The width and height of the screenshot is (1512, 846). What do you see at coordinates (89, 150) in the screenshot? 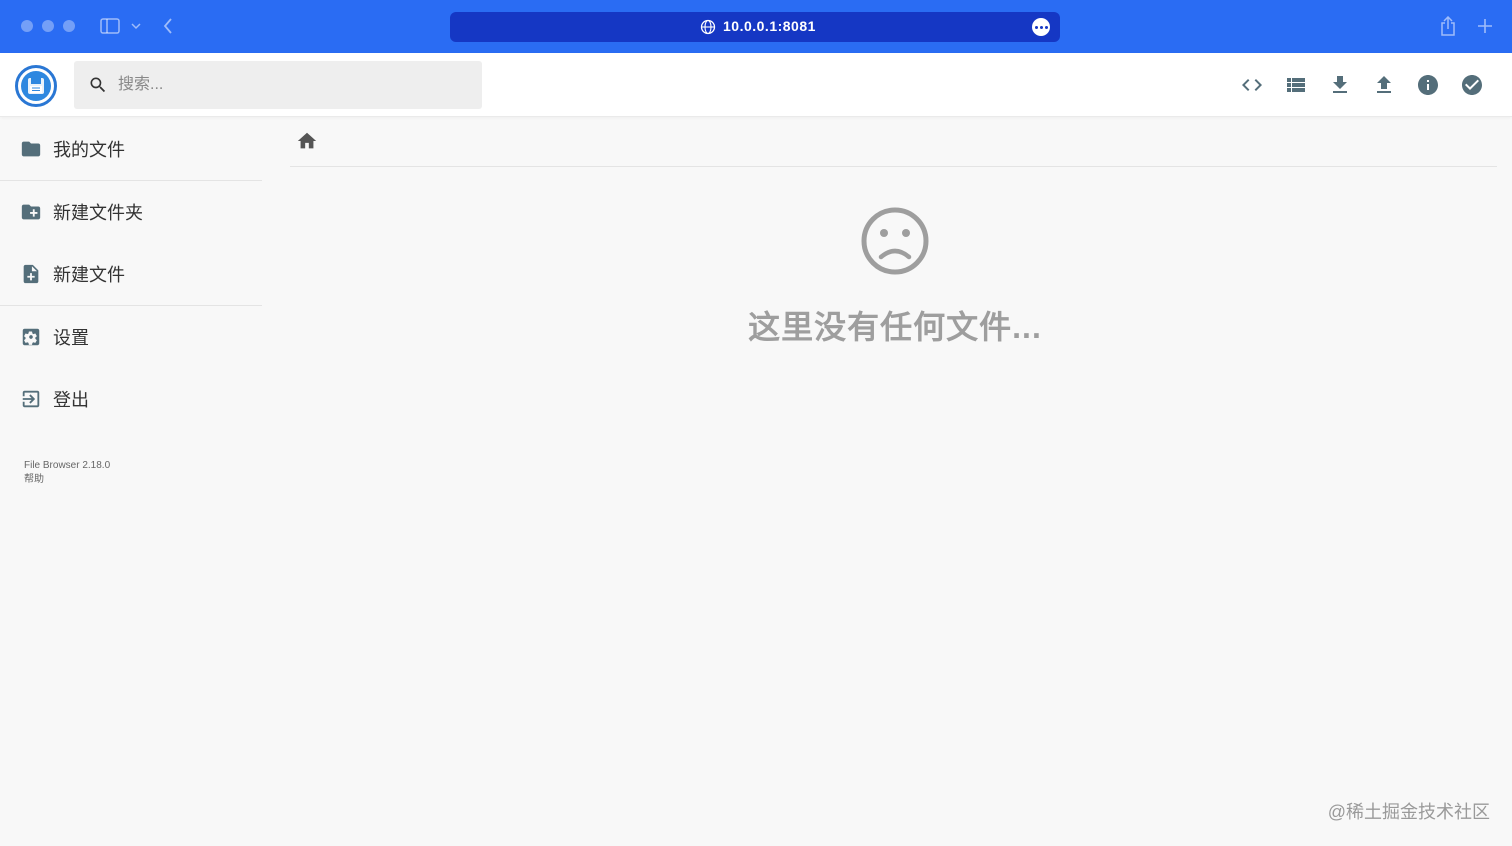
I see `sidebar-item-label: 我的文件` at bounding box center [89, 150].